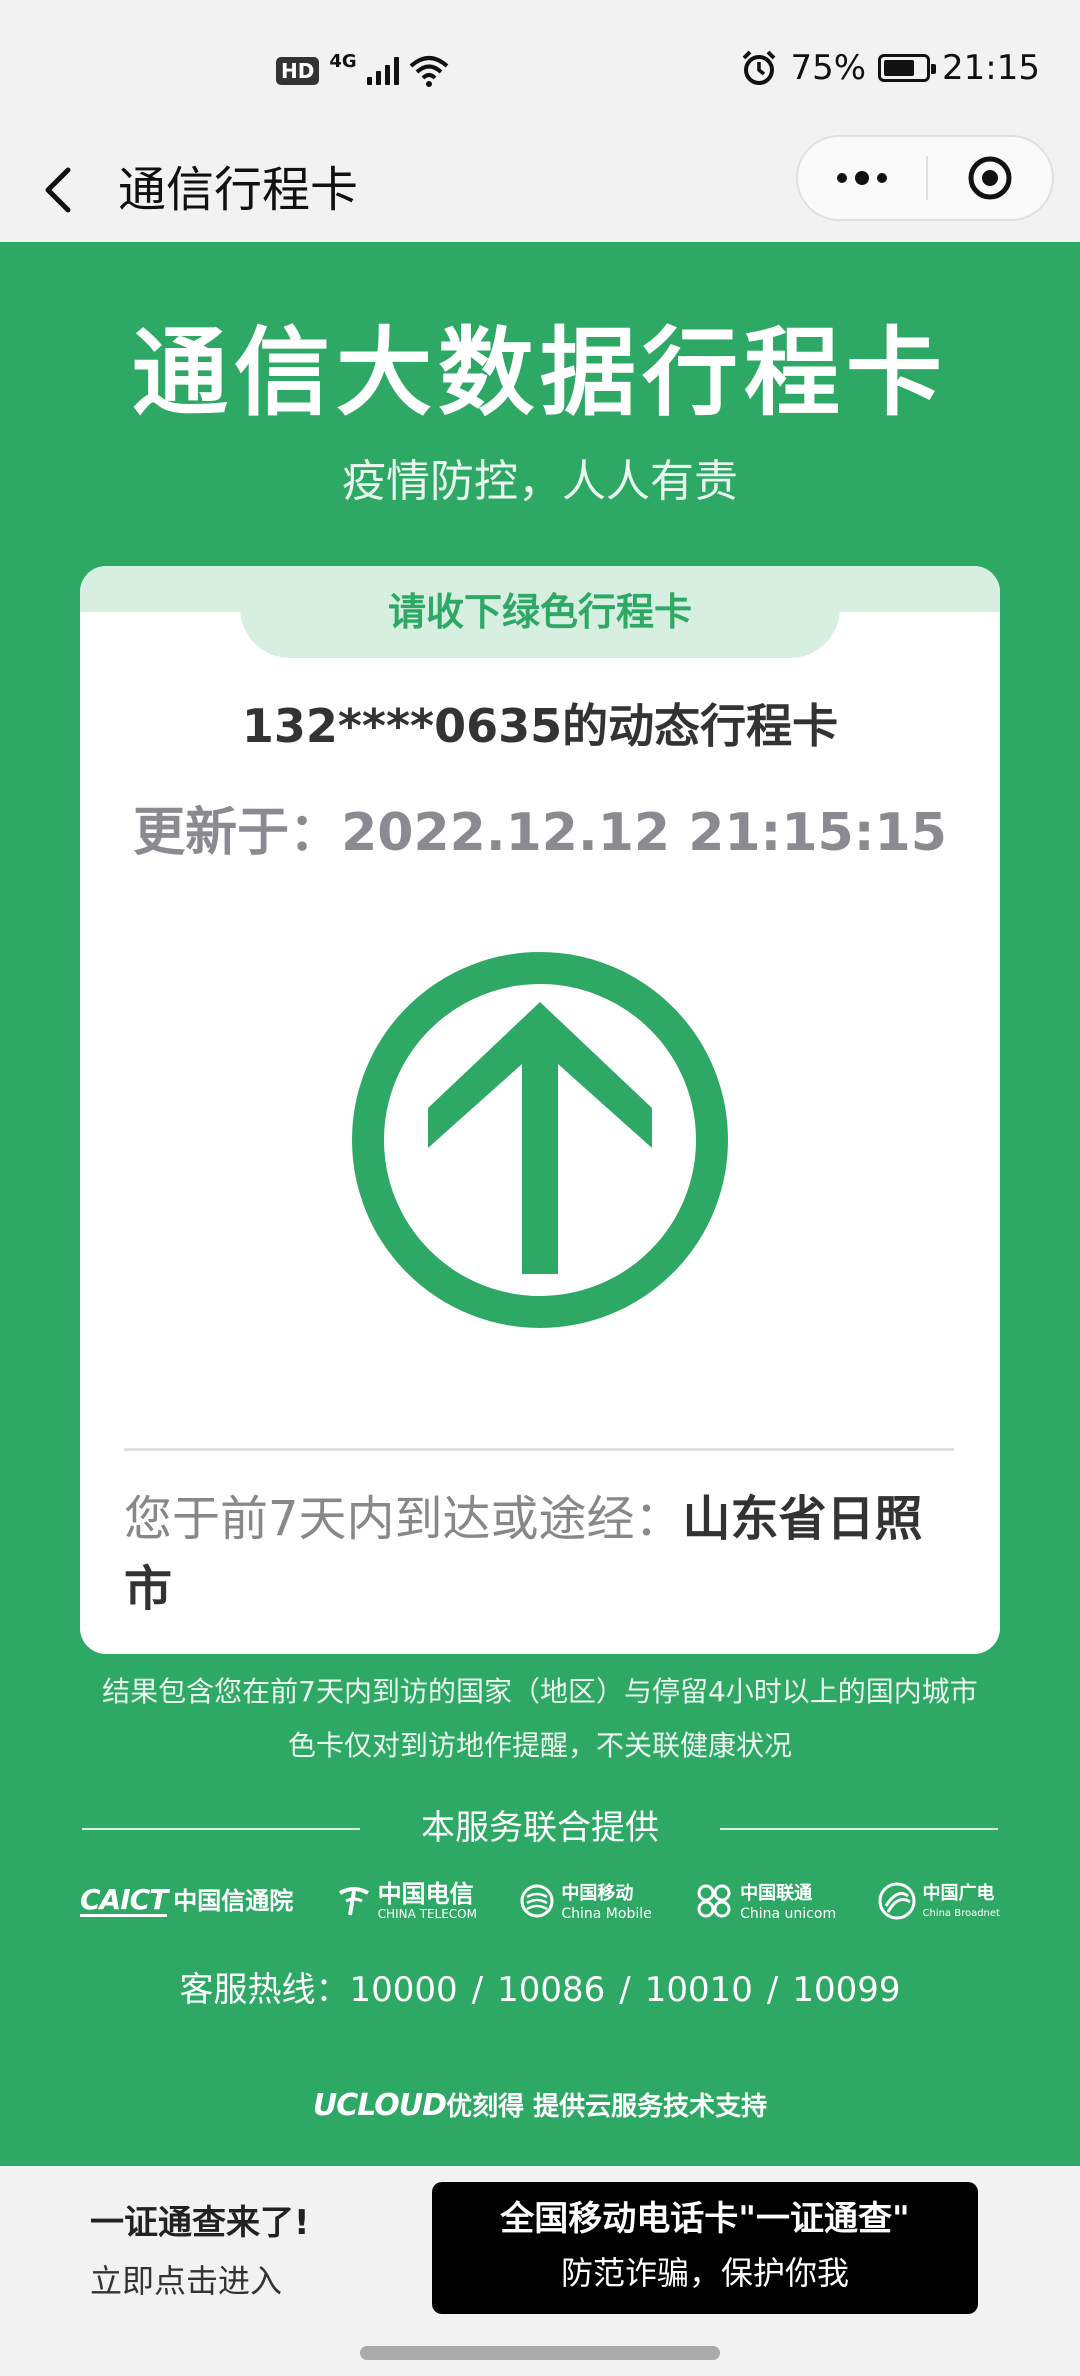 The image size is (1080, 2376). What do you see at coordinates (539, 1449) in the screenshot?
I see `card-divider` at bounding box center [539, 1449].